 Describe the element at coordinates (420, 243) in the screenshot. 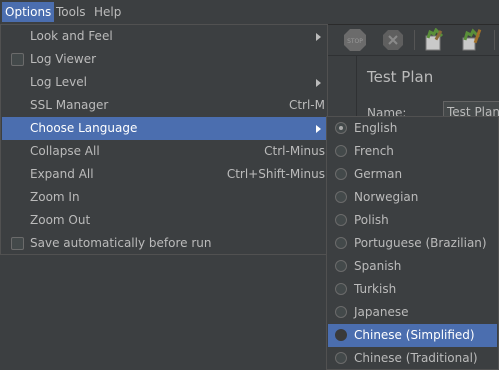

I see `language-label: Portuguese (Brazilian)` at that location.